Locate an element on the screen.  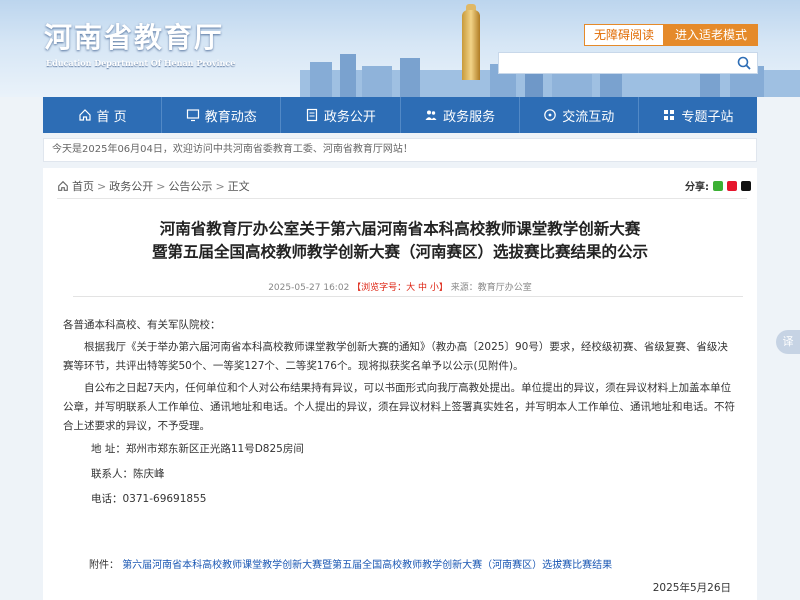
qq-share-icon is located at coordinates (746, 185).